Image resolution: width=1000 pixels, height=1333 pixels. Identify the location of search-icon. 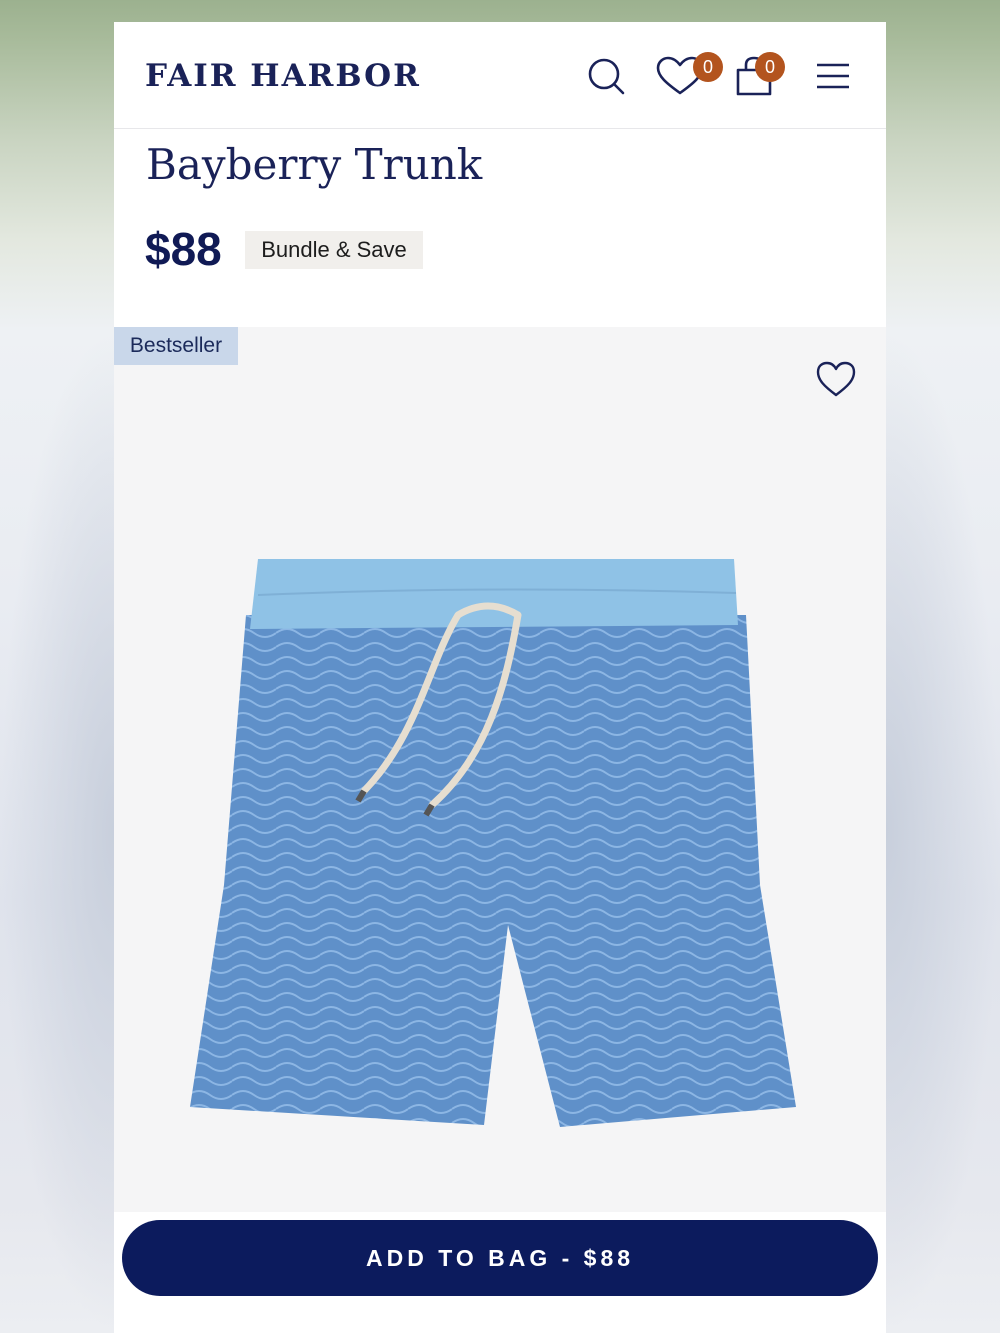
(606, 76).